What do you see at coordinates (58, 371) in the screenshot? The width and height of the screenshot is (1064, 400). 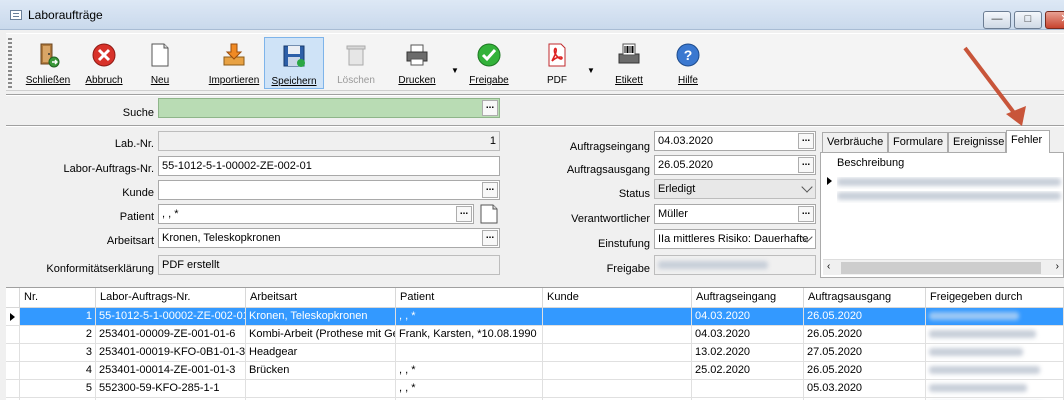 I see `table-cell-nr: 4` at bounding box center [58, 371].